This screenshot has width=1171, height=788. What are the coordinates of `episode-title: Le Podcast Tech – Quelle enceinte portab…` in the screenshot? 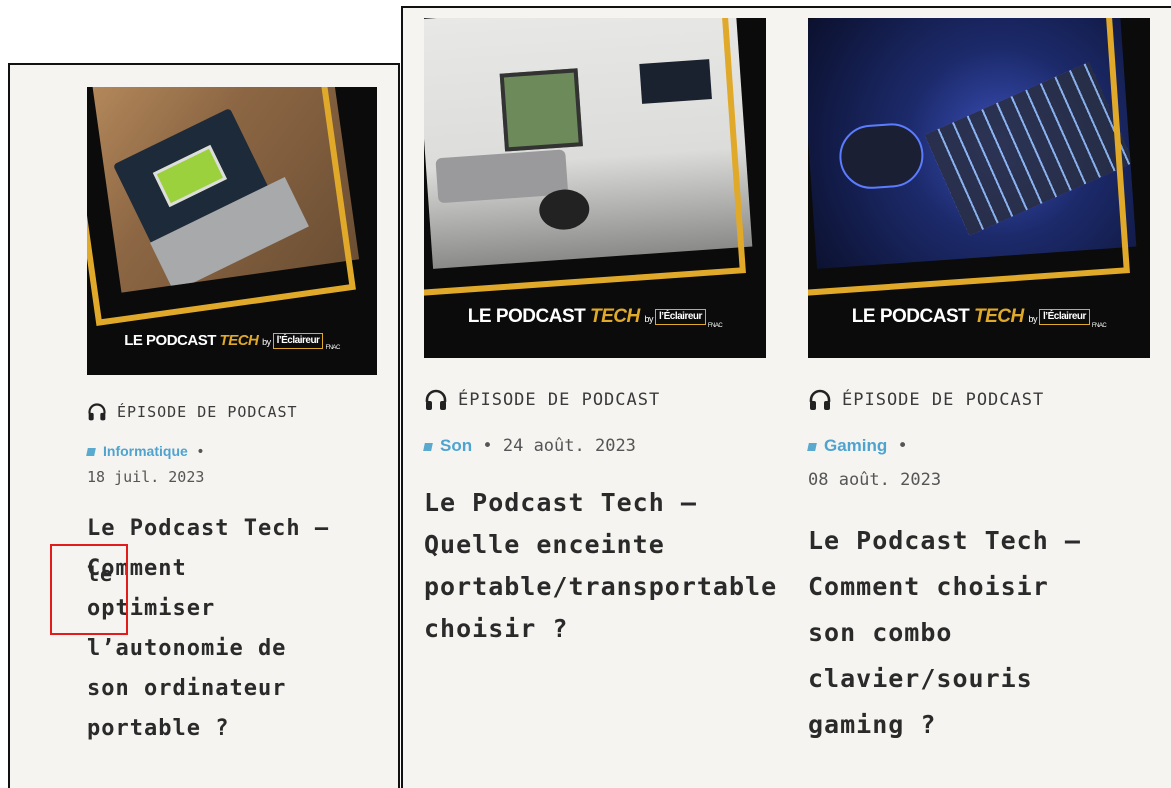 It's located at (644, 566).